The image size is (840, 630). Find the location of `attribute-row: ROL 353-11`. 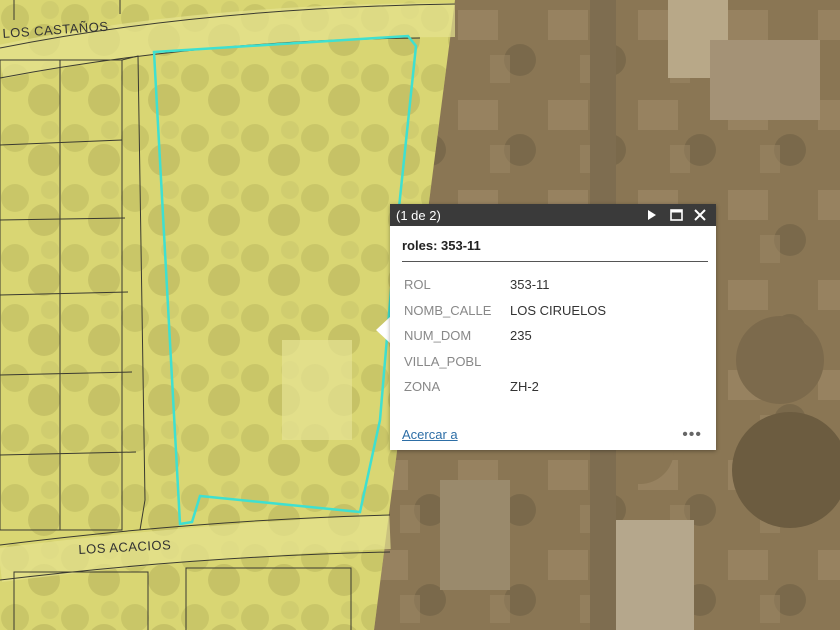

attribute-row: ROL 353-11 is located at coordinates (505, 285).